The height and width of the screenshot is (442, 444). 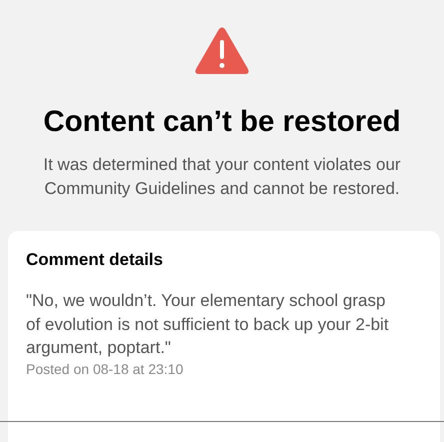 I want to click on warning-icon, so click(x=222, y=51).